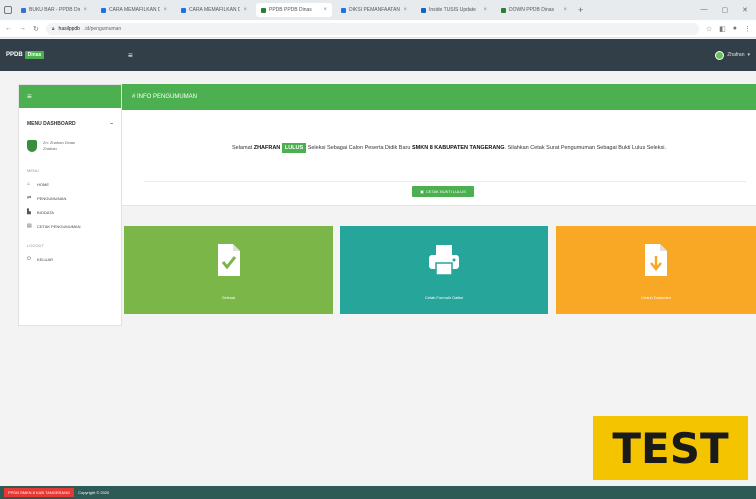  I want to click on sidebar-item-label: PENGUMUMAN, so click(52, 198).